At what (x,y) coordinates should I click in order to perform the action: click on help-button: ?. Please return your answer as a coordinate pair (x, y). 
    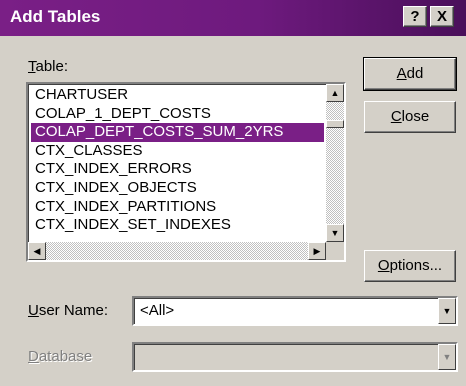
    Looking at the image, I should click on (415, 16).